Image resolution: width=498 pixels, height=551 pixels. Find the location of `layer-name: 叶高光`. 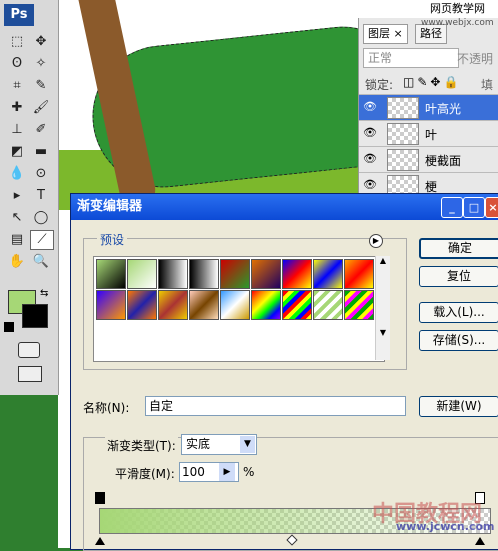

layer-name: 叶高光 is located at coordinates (443, 109).